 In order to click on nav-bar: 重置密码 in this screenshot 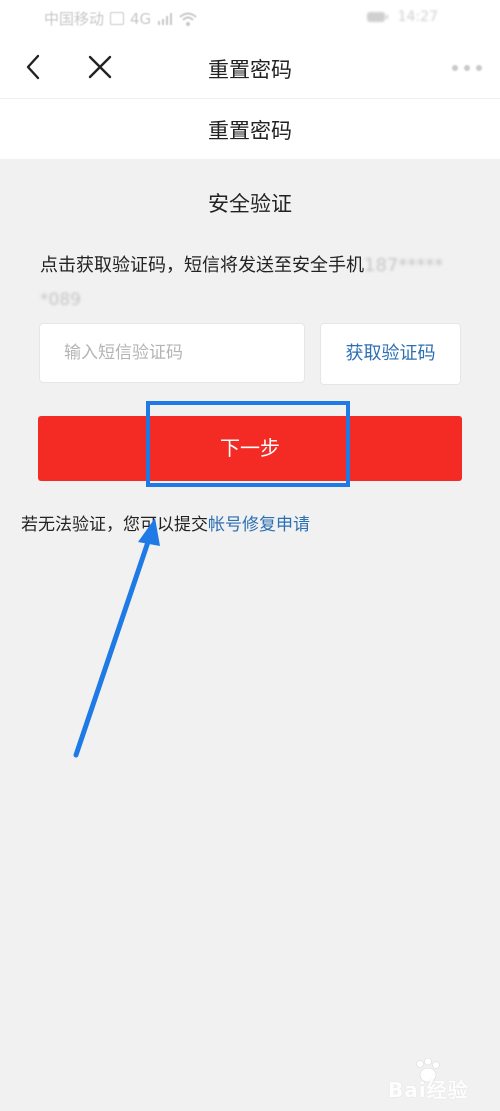, I will do `click(250, 67)`.